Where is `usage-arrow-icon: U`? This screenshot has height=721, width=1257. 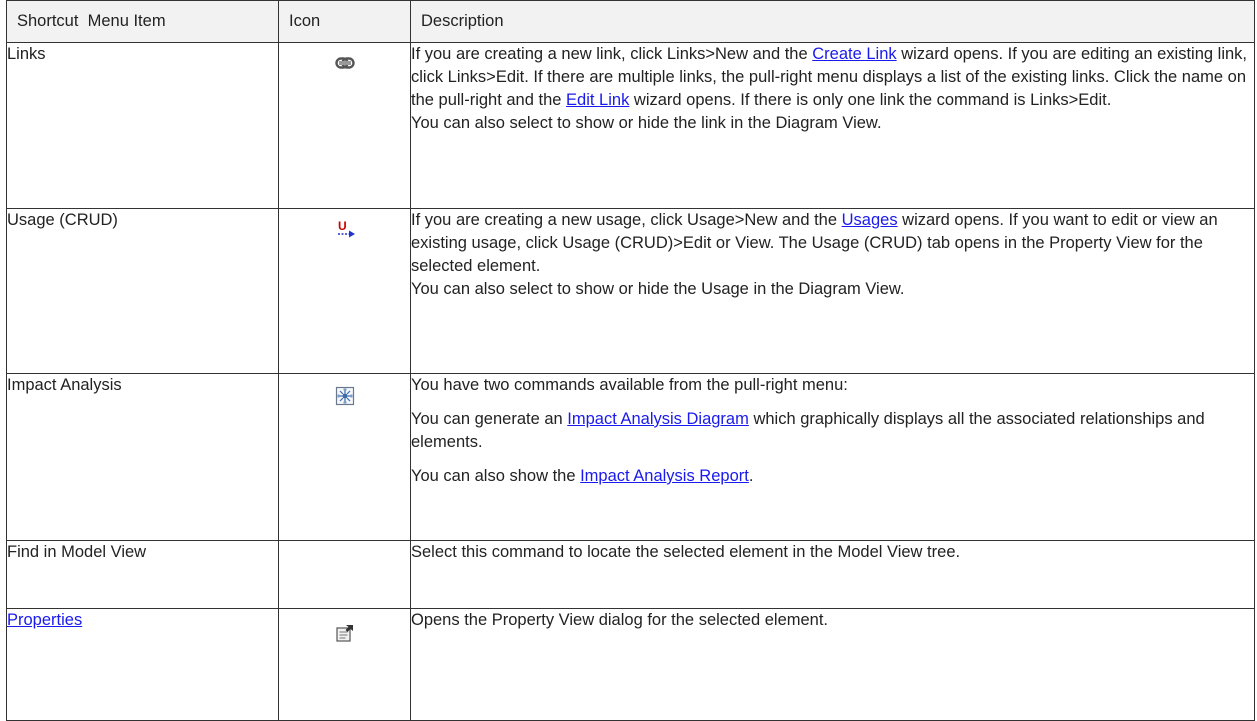 usage-arrow-icon: U is located at coordinates (345, 229).